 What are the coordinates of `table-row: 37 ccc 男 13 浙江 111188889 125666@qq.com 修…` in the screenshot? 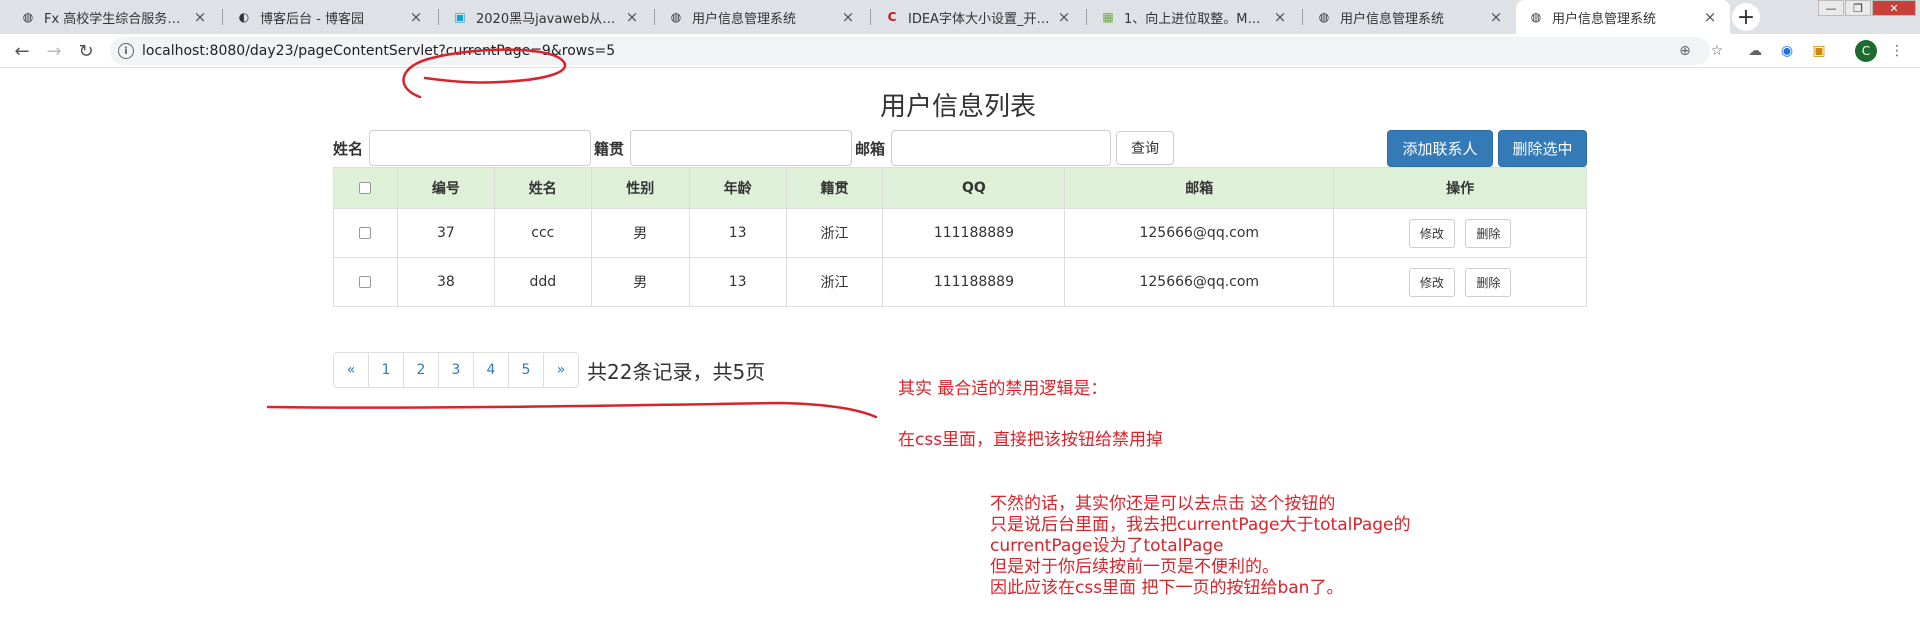 It's located at (960, 233).